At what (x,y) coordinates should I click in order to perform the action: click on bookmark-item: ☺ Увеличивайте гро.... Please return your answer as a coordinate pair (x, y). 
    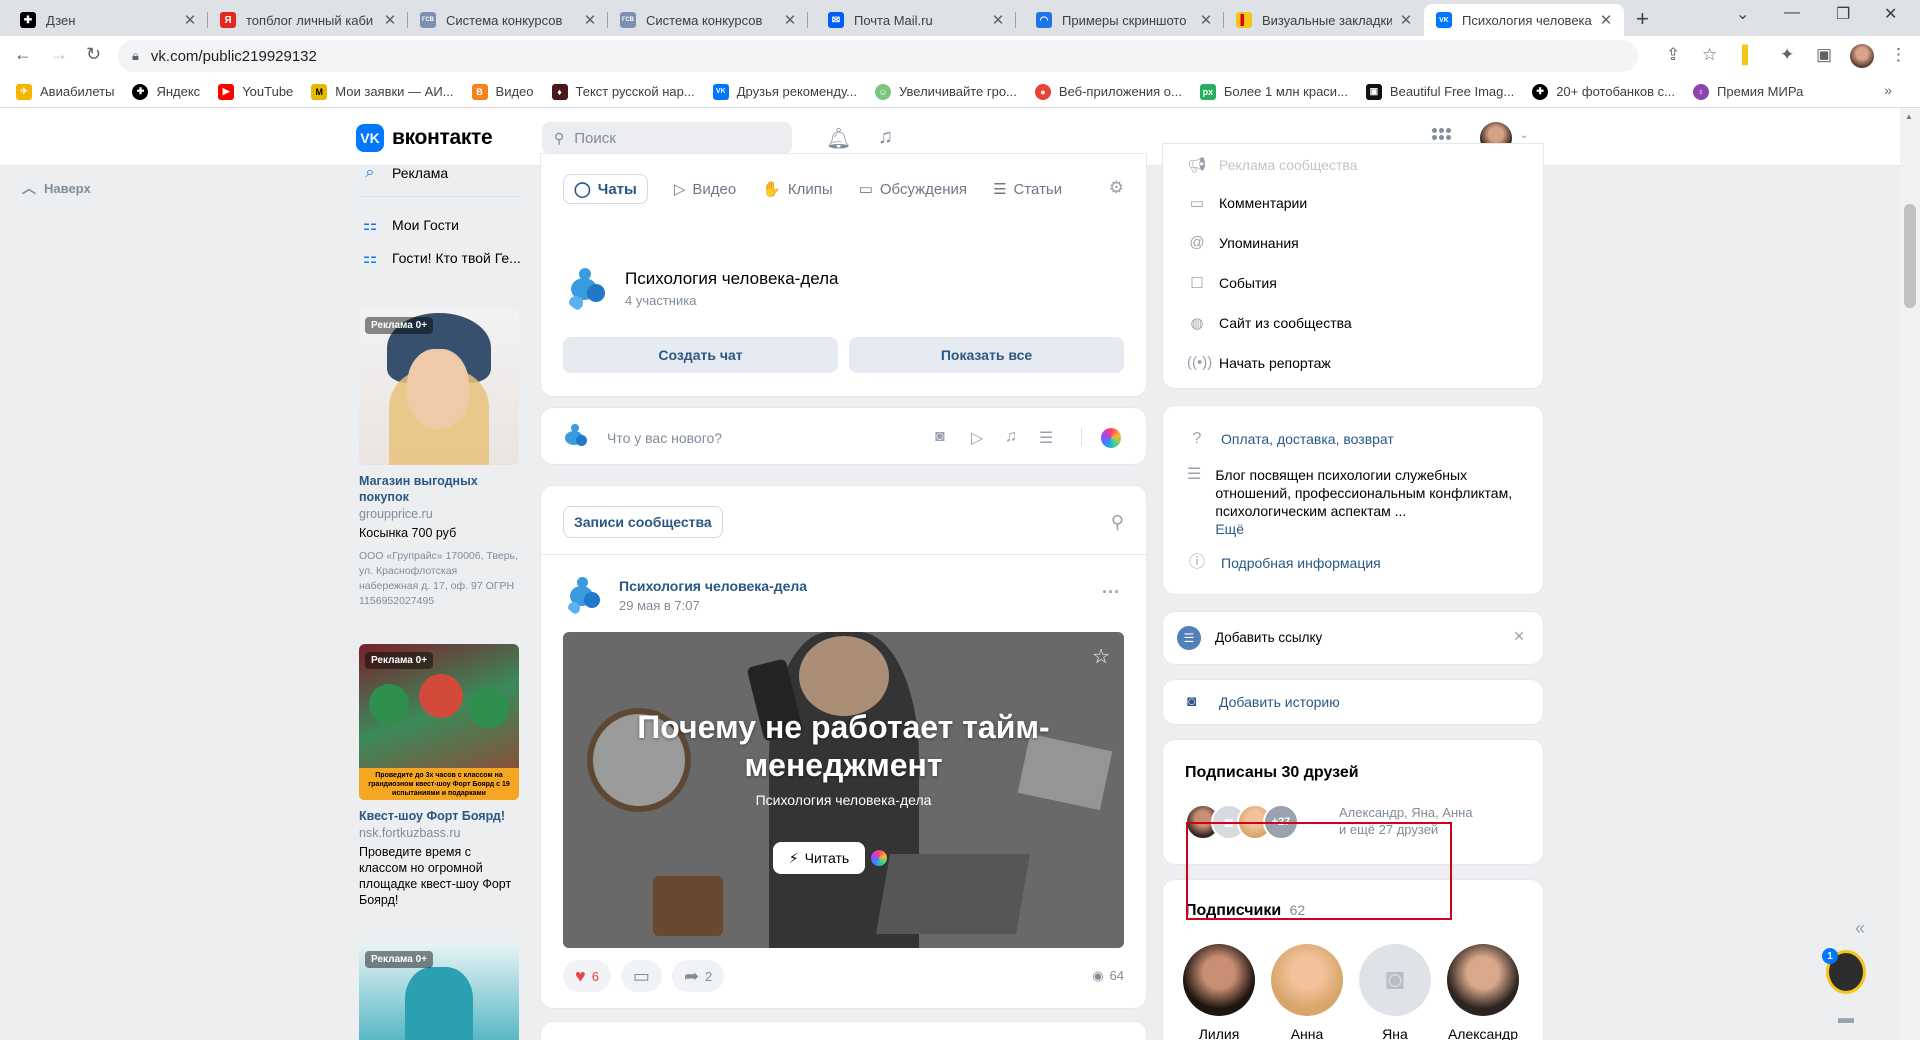
    Looking at the image, I should click on (945, 91).